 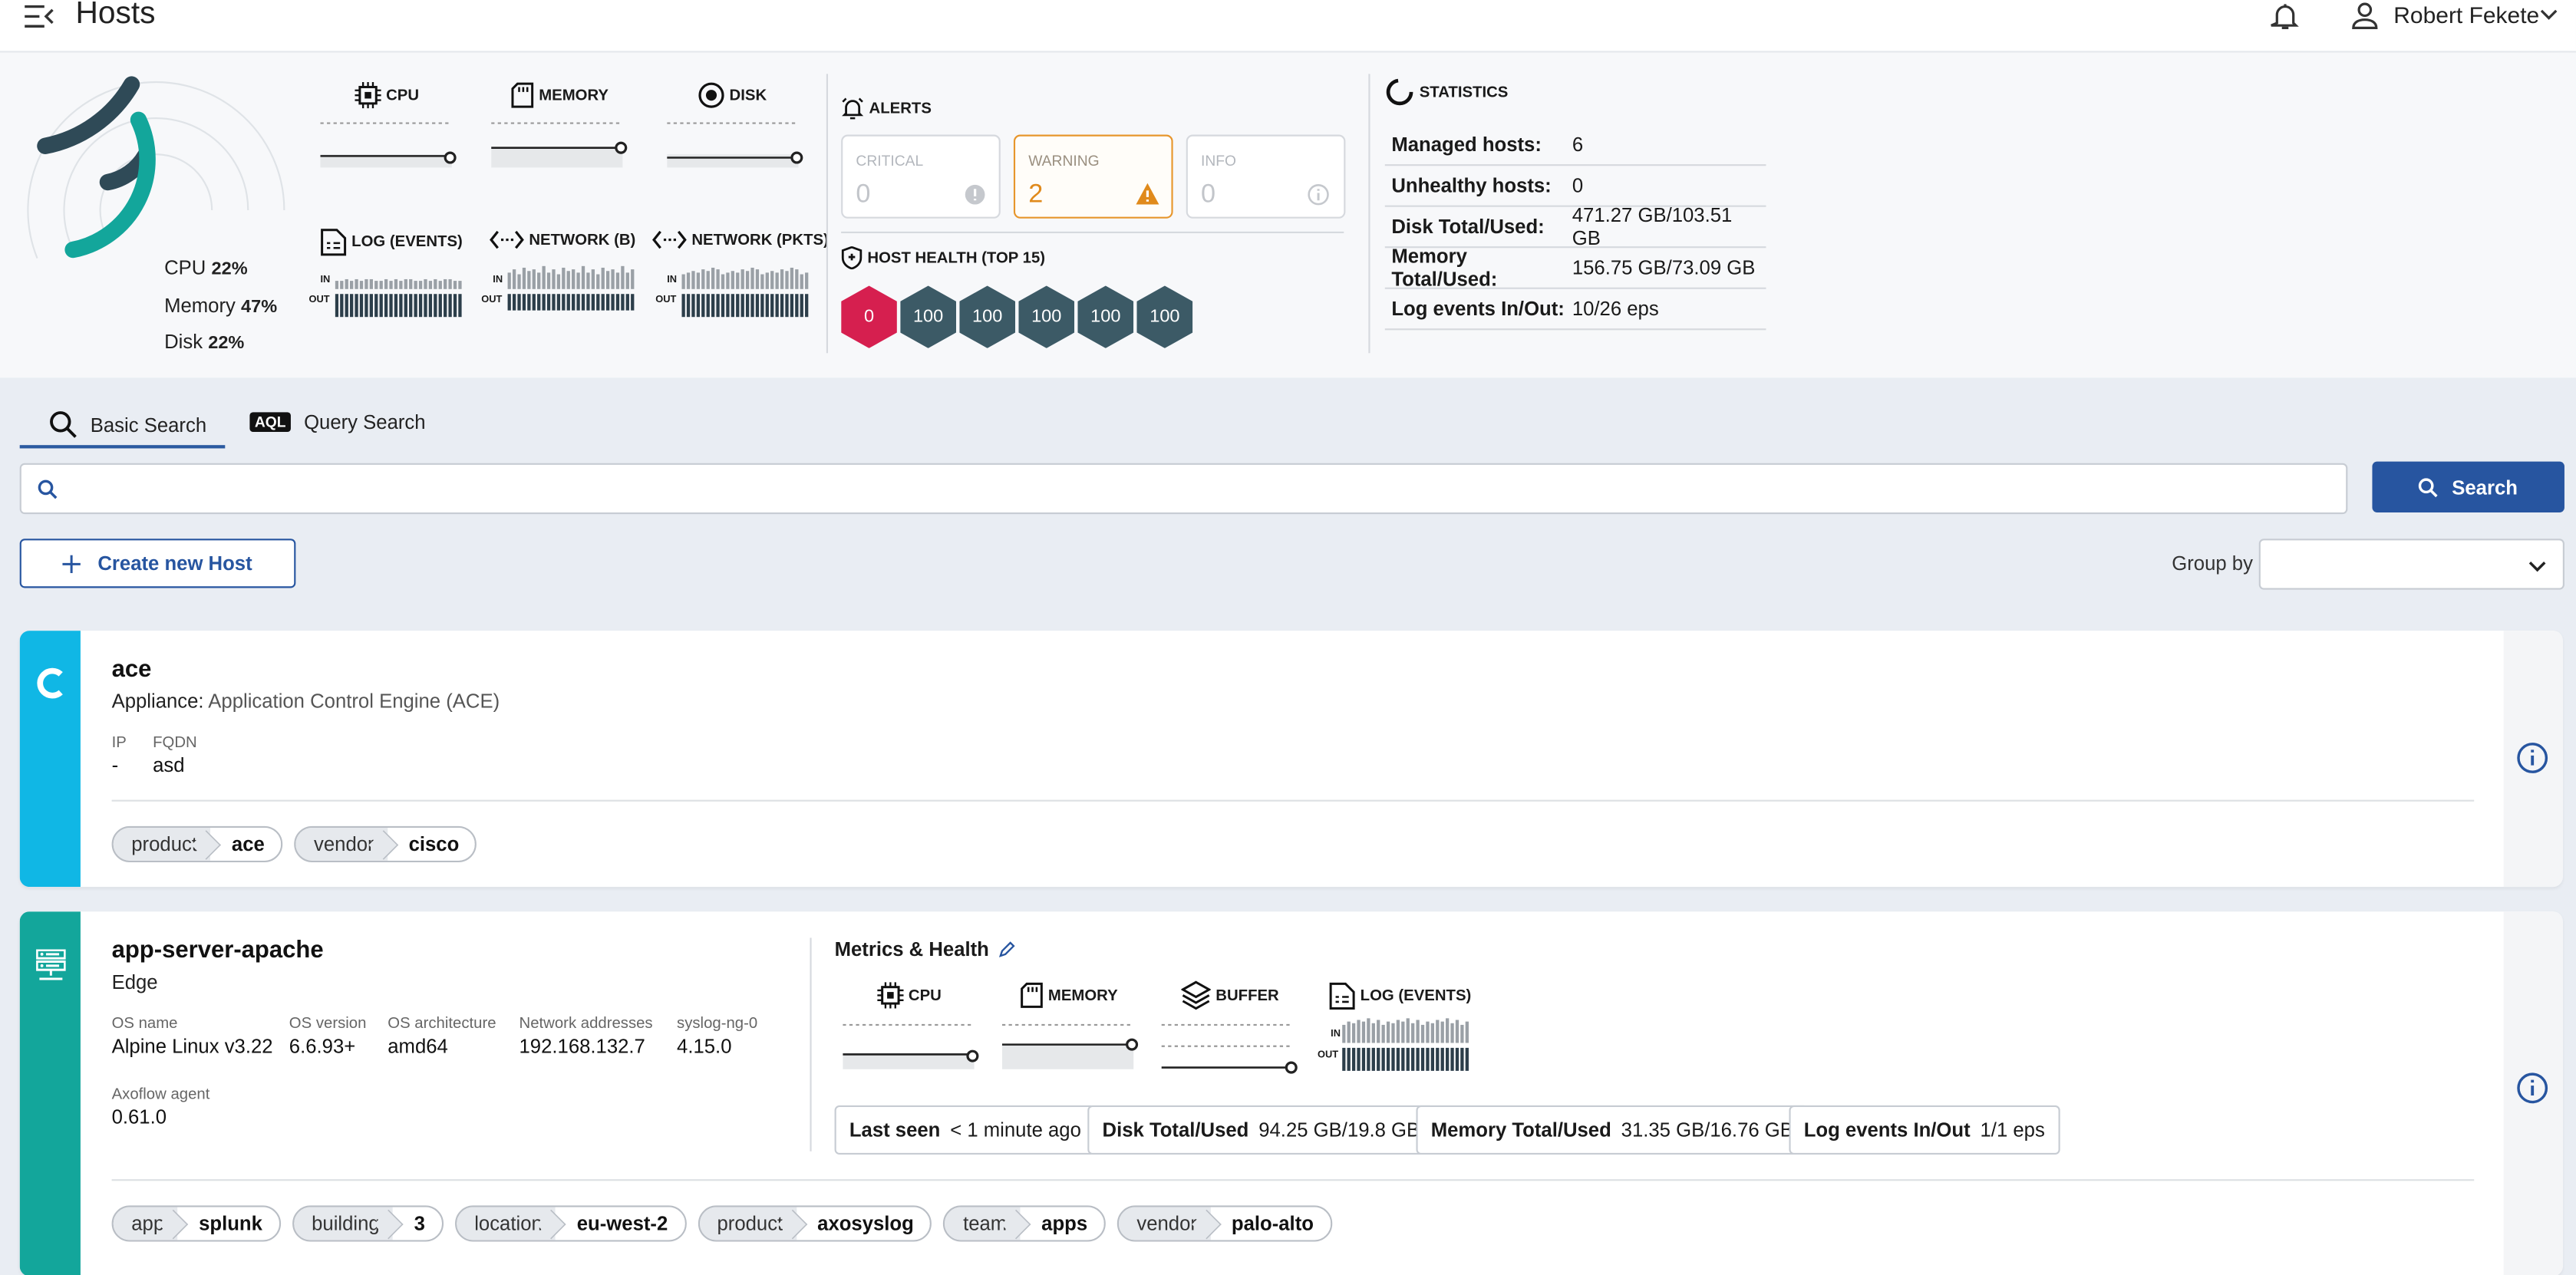 I want to click on buffer-sparkline, so click(x=1229, y=1048).